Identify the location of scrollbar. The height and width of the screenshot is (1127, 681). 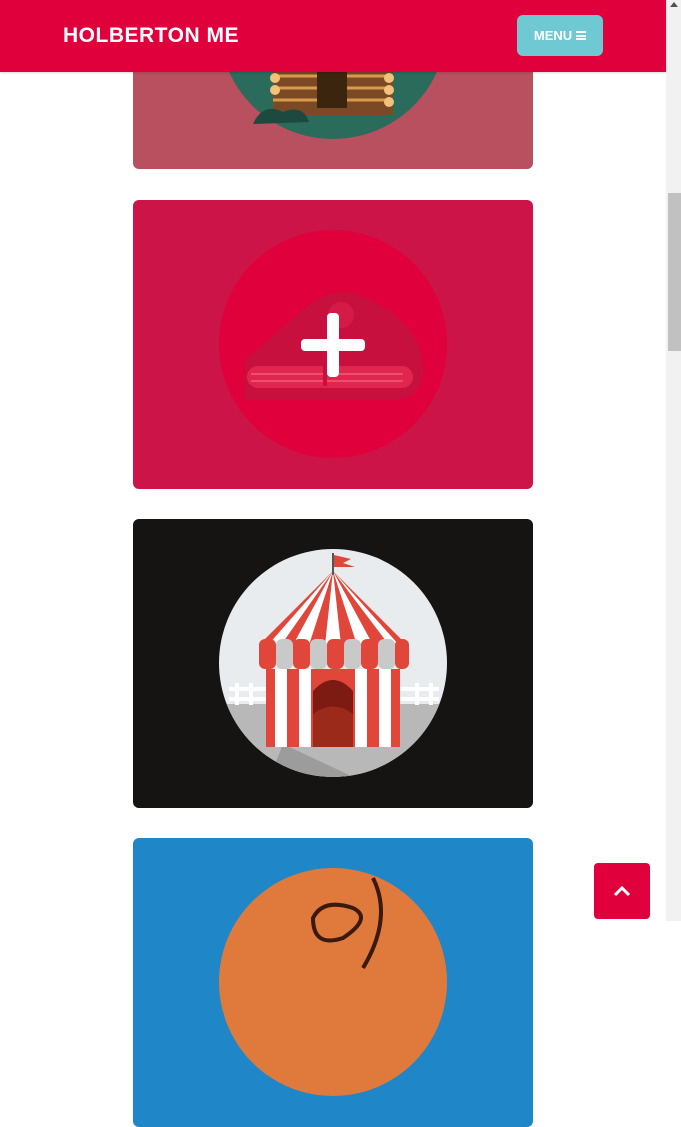
(673, 460).